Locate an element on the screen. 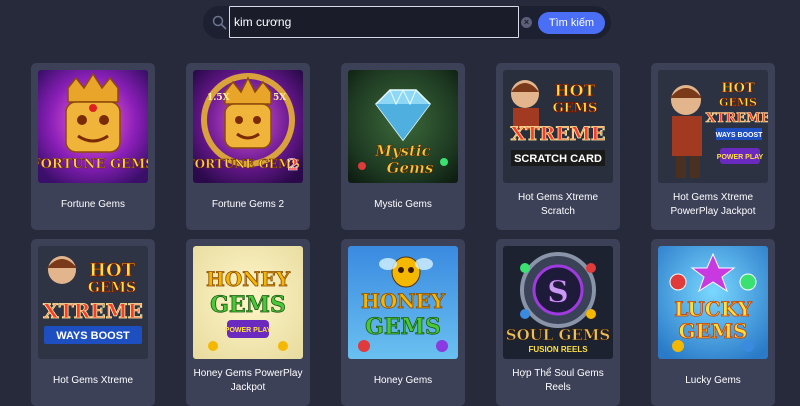  svg-text: S is located at coordinates (558, 292).